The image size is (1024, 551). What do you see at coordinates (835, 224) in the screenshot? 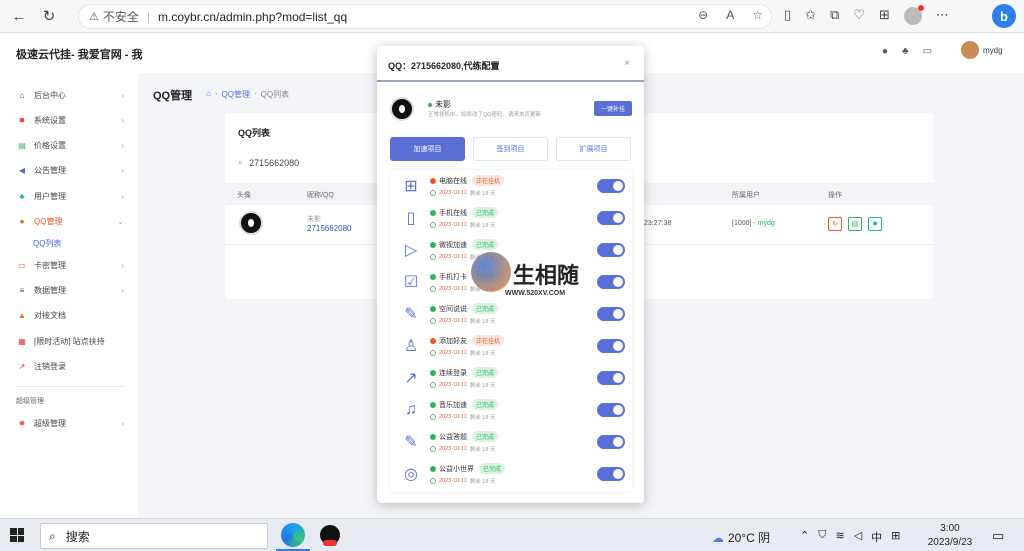
I see `refresh-action-icon: ↻` at bounding box center [835, 224].